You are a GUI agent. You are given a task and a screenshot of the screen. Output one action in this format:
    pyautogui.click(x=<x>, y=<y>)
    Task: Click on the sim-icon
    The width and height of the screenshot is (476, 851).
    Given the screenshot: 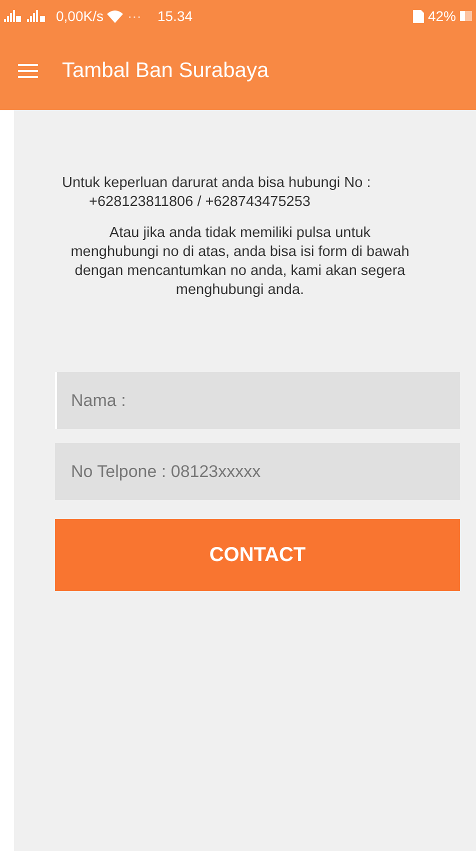 What is the action you would take?
    pyautogui.click(x=418, y=16)
    